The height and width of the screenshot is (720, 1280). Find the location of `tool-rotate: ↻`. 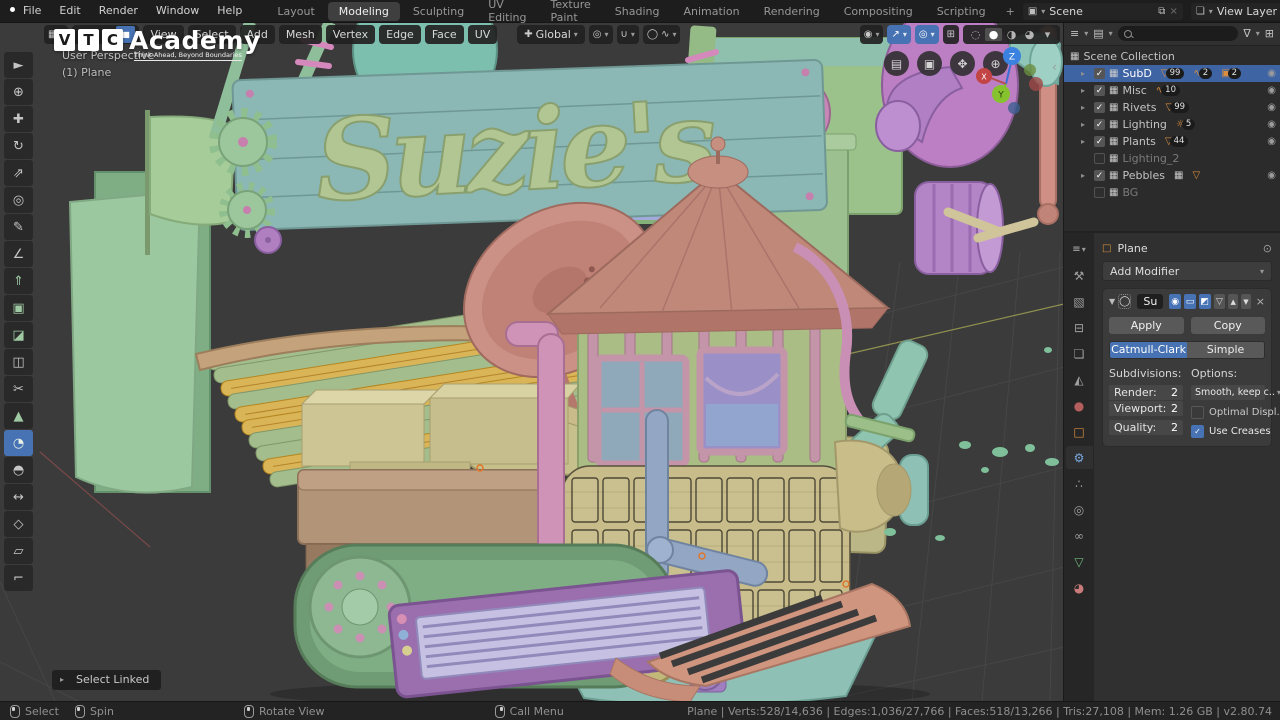

tool-rotate: ↻ is located at coordinates (18, 146).